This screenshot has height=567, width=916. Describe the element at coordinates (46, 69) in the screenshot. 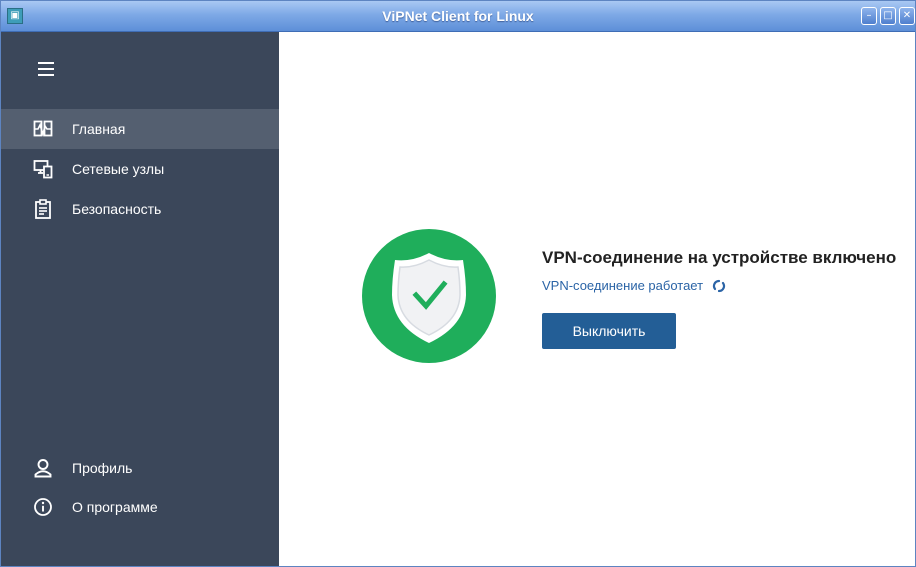

I see `hamburger-icon` at that location.